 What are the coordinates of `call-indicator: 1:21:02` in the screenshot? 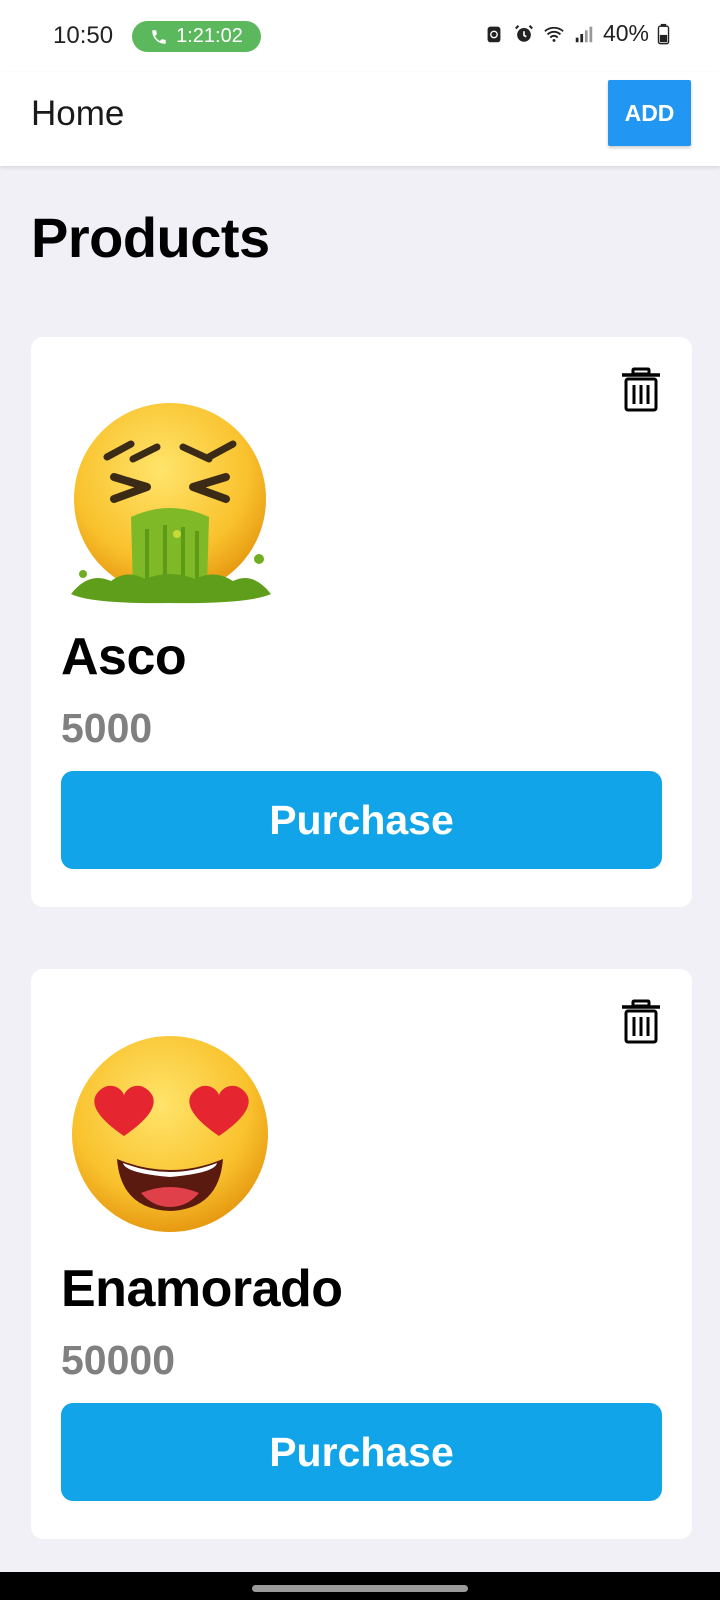 It's located at (196, 36).